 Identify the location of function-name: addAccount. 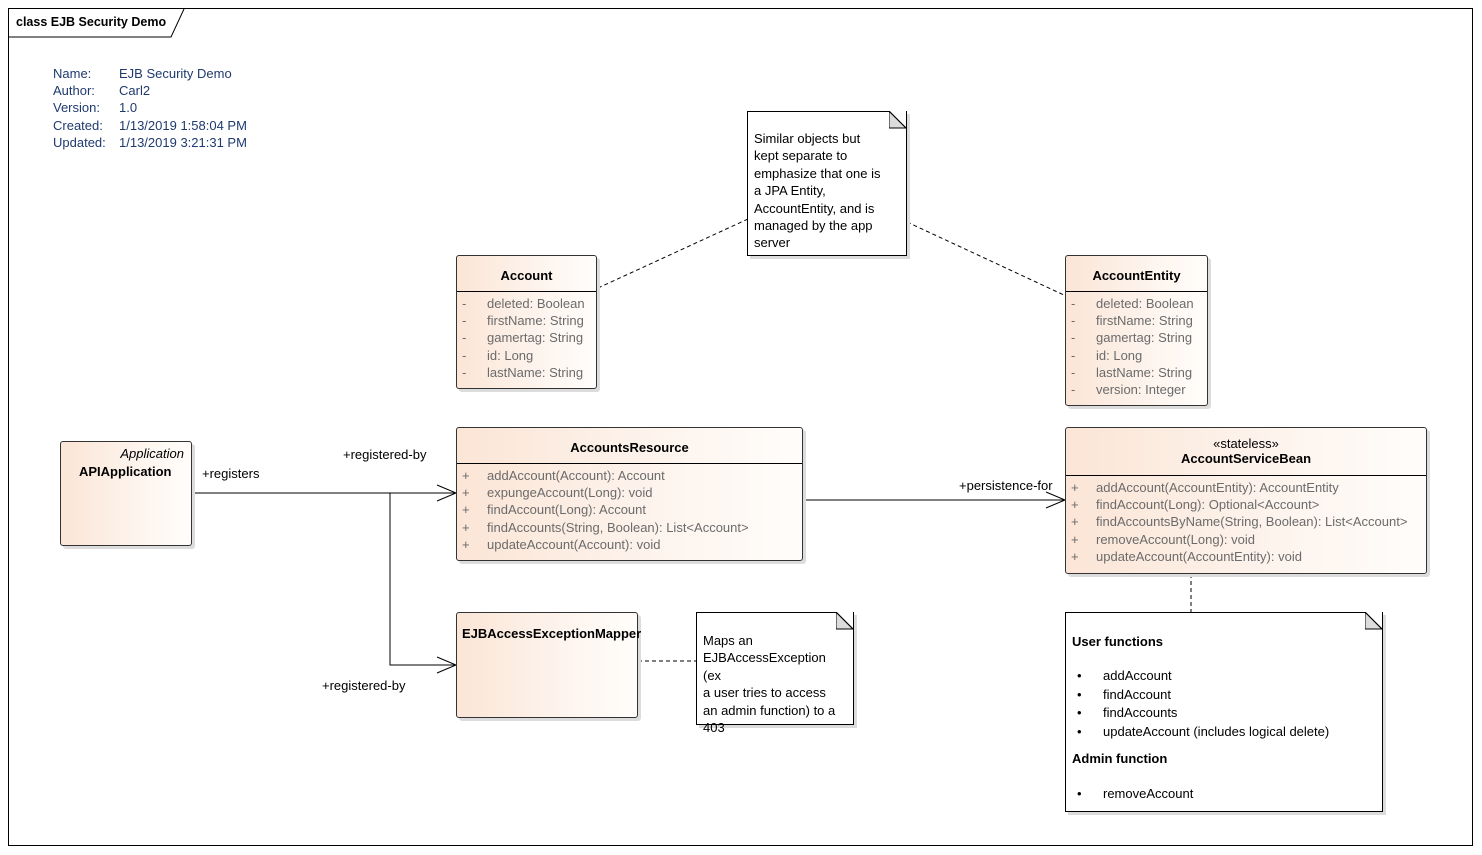
(1137, 676).